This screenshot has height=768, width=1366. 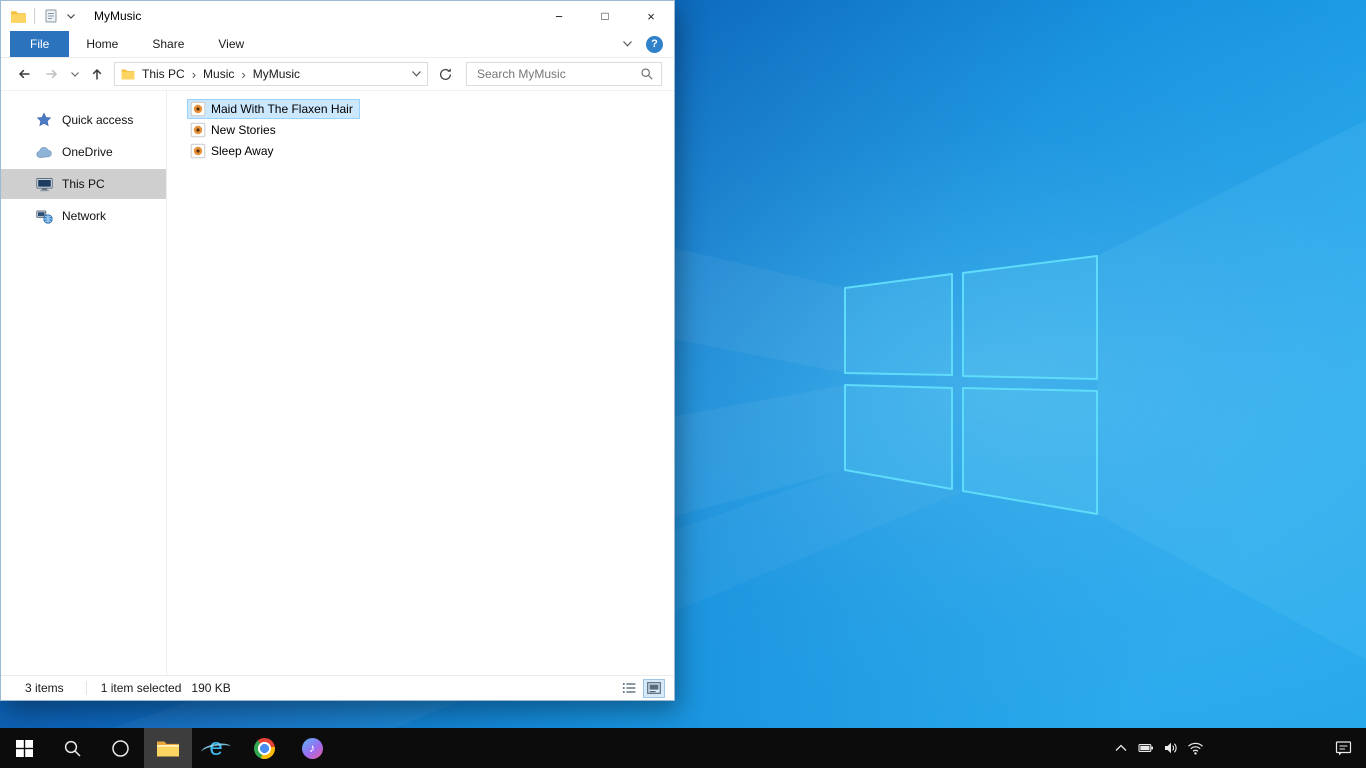 I want to click on network-icon, so click(x=44, y=216).